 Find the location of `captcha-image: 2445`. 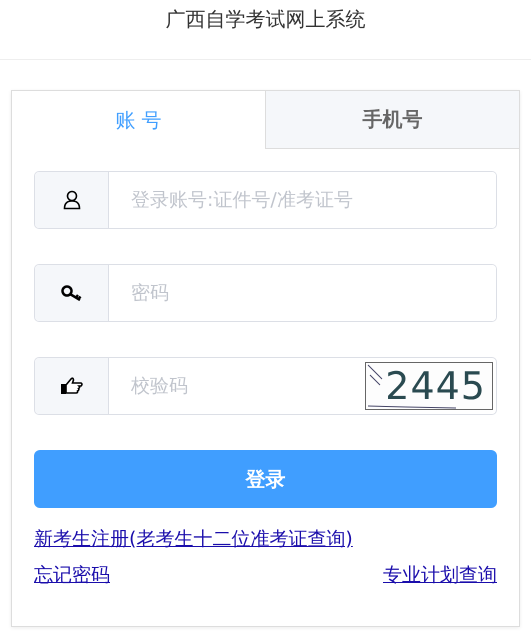

captcha-image: 2445 is located at coordinates (429, 386).